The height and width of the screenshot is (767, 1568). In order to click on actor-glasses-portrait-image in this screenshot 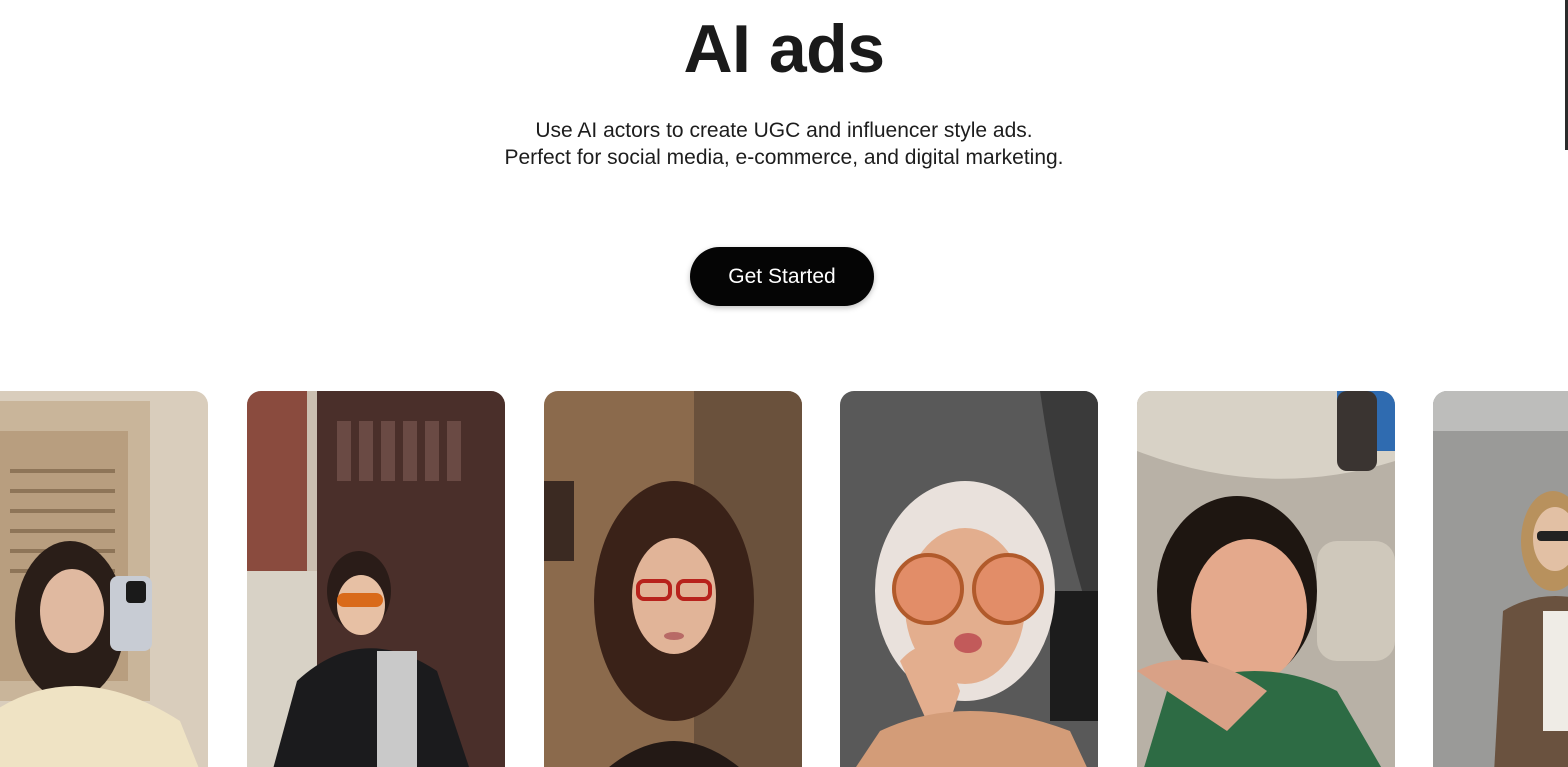, I will do `click(673, 579)`.